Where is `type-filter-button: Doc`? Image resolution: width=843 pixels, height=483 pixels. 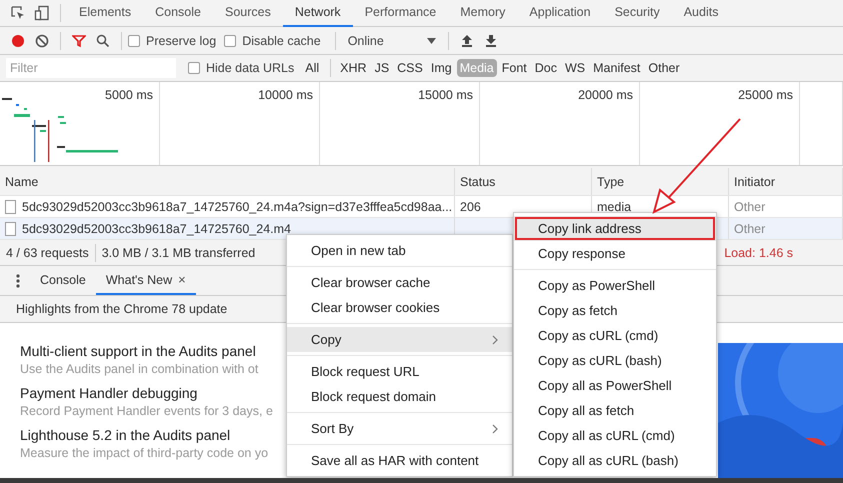
type-filter-button: Doc is located at coordinates (546, 68).